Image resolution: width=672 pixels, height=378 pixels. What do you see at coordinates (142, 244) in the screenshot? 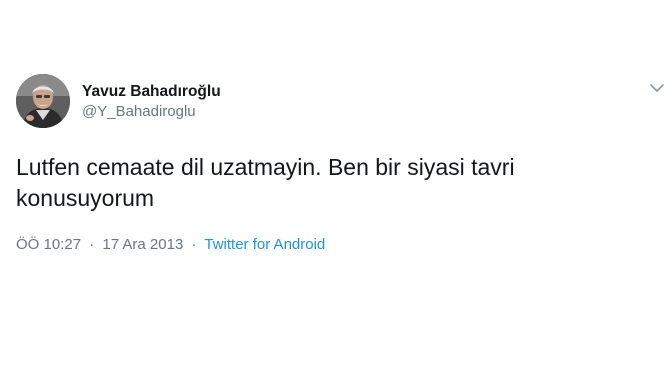
I see `tweet-date: 17 Ara 2013` at bounding box center [142, 244].